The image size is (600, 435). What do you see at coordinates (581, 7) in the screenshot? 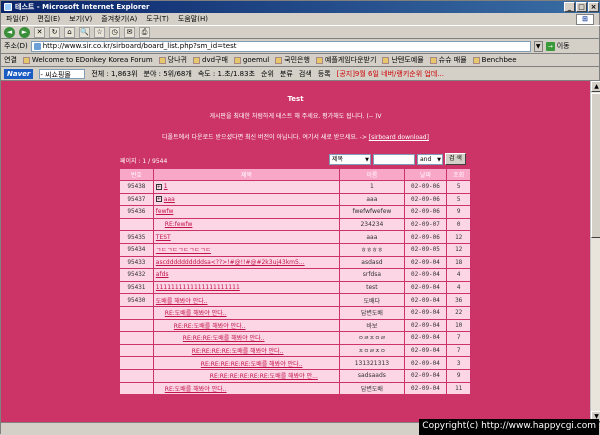
I see `maximize-button: □` at bounding box center [581, 7].